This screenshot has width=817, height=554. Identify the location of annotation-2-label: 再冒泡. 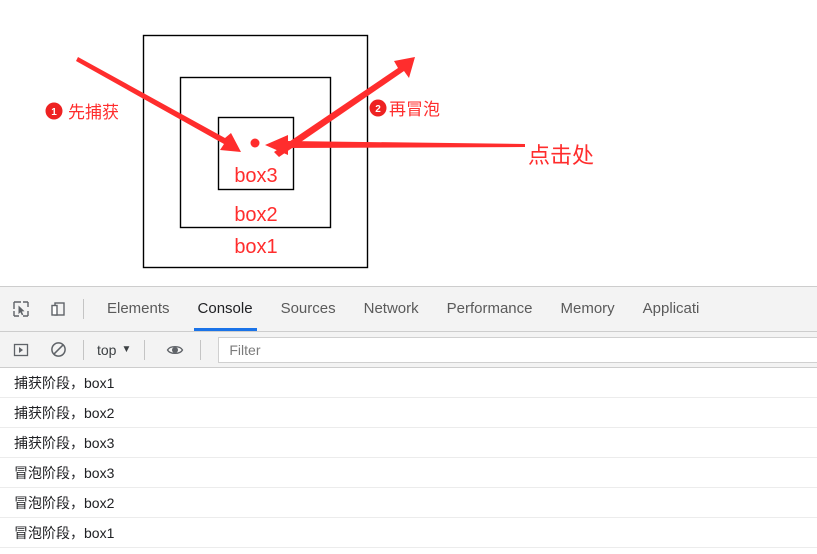
(414, 109).